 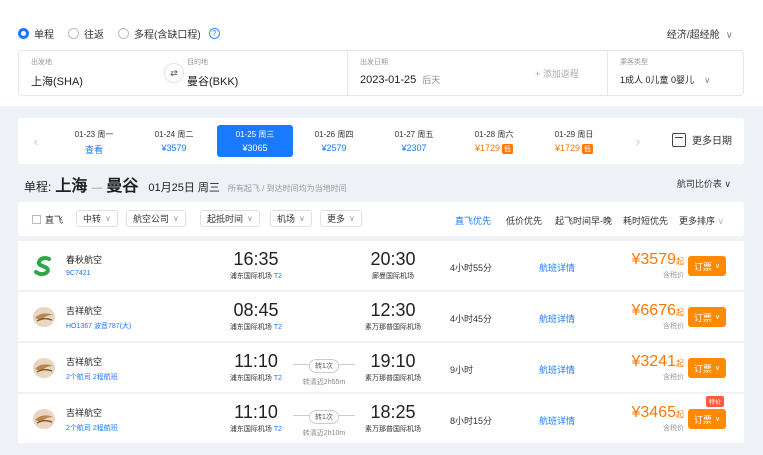 What do you see at coordinates (38, 187) in the screenshot?
I see `route-kind: 单程:` at bounding box center [38, 187].